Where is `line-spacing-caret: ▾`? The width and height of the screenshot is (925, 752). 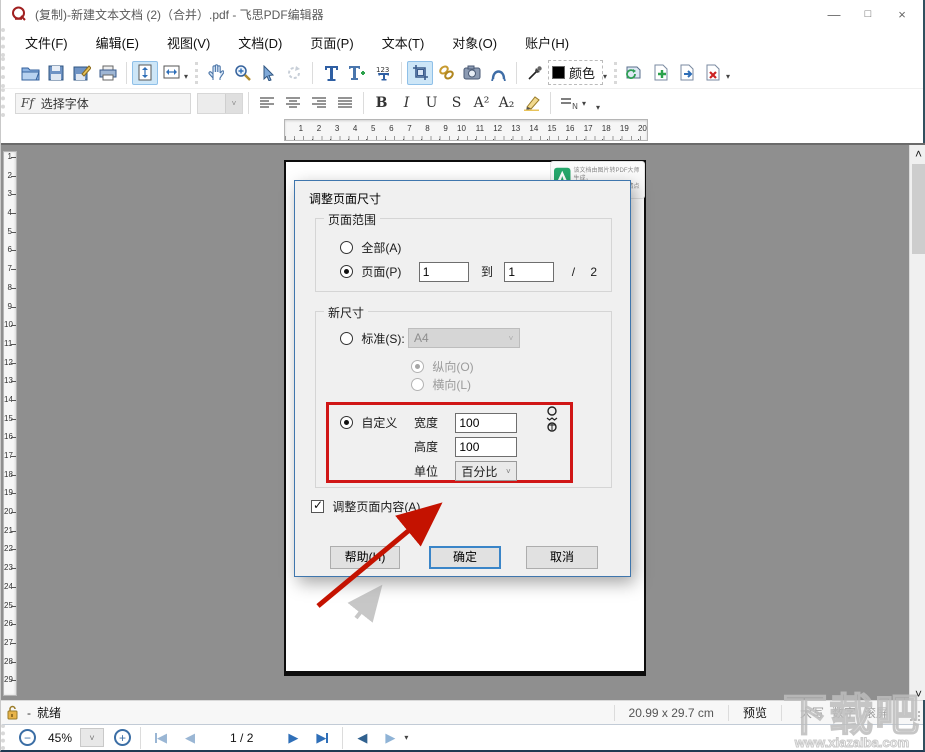
line-spacing-caret: ▾ is located at coordinates (584, 103).